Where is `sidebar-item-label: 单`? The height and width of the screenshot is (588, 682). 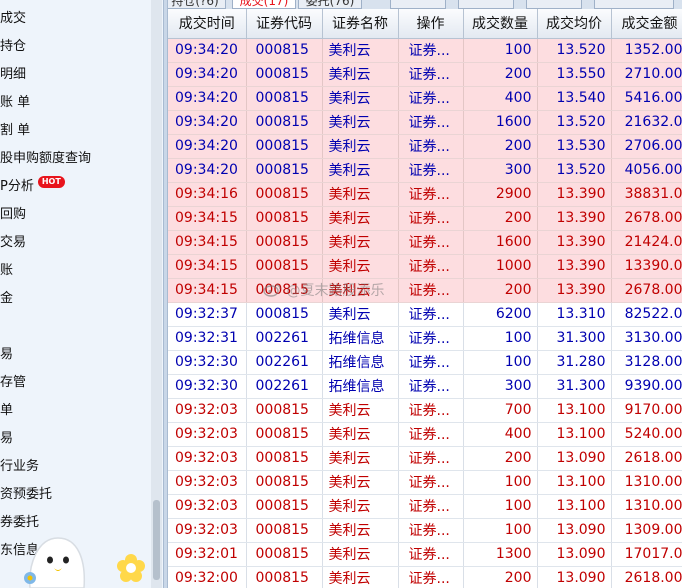
sidebar-item-label: 单 is located at coordinates (7, 410).